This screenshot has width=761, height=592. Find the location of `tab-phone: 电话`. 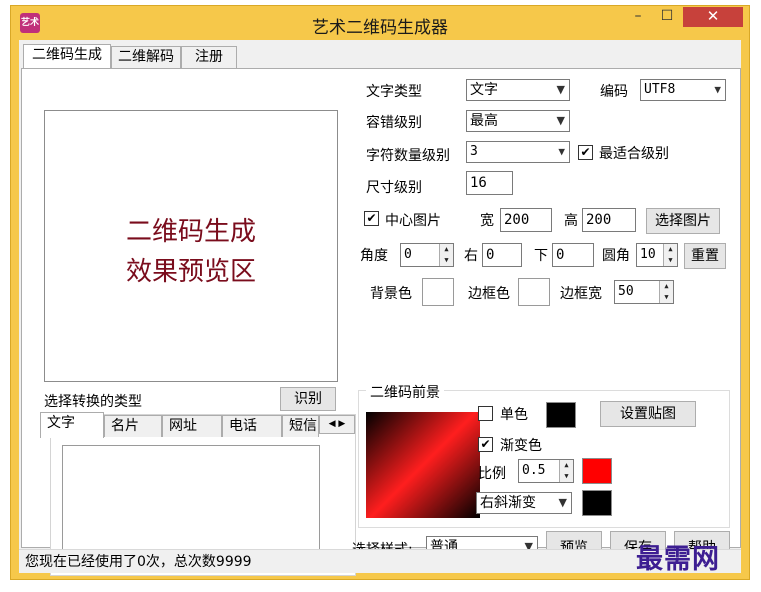

tab-phone: 电话 is located at coordinates (252, 426).